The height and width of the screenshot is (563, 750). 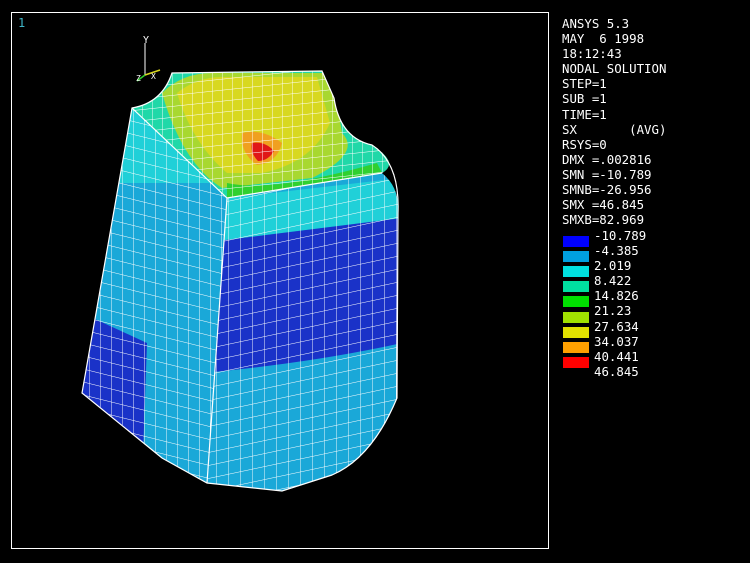 I want to click on model-right-face, so click(x=303, y=332).